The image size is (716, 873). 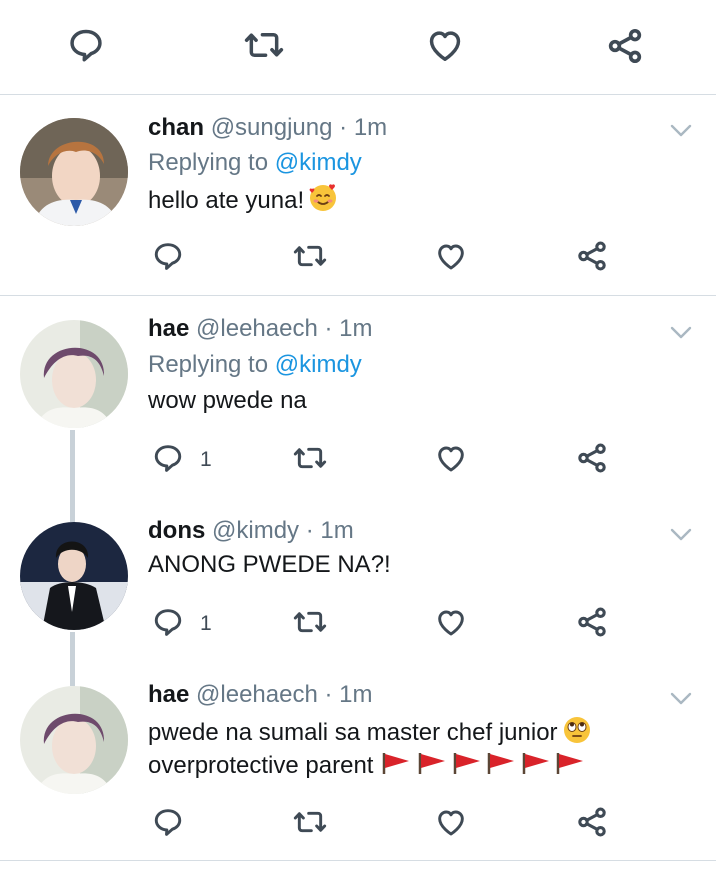 I want to click on face-with-rolling-eyes-icon, so click(x=577, y=733).